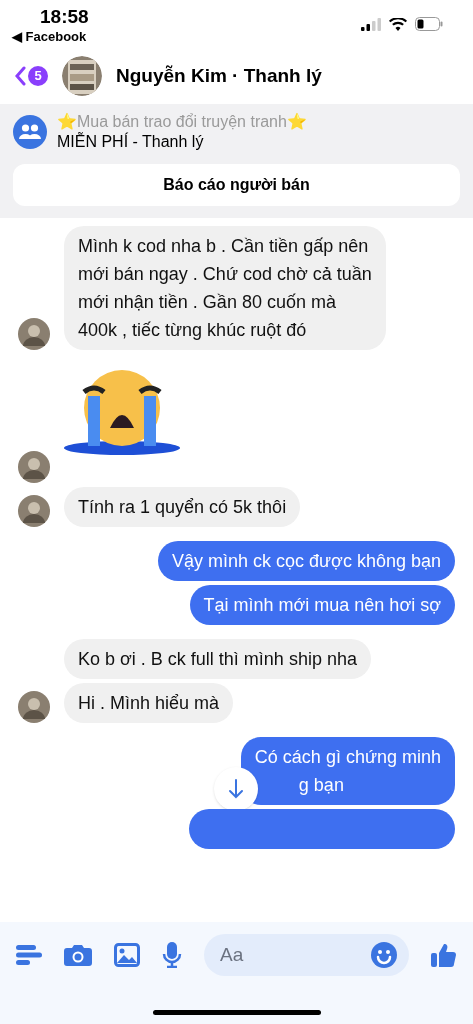 The image size is (473, 1024). I want to click on back-icon, so click(20, 76).